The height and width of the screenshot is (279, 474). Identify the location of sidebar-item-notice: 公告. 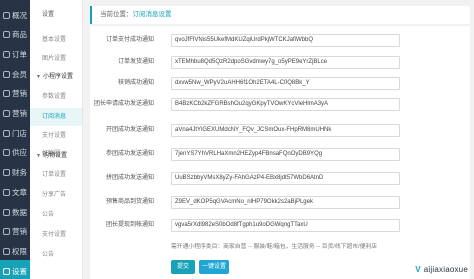
(56, 215).